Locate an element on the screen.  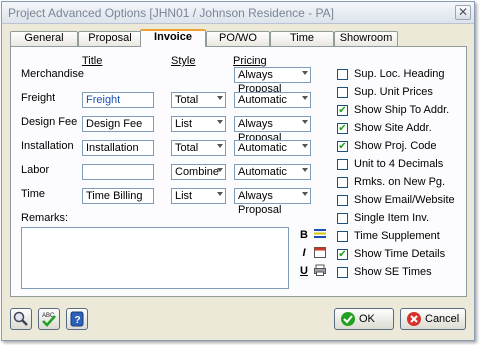
cancel-button: Cancel is located at coordinates (433, 319).